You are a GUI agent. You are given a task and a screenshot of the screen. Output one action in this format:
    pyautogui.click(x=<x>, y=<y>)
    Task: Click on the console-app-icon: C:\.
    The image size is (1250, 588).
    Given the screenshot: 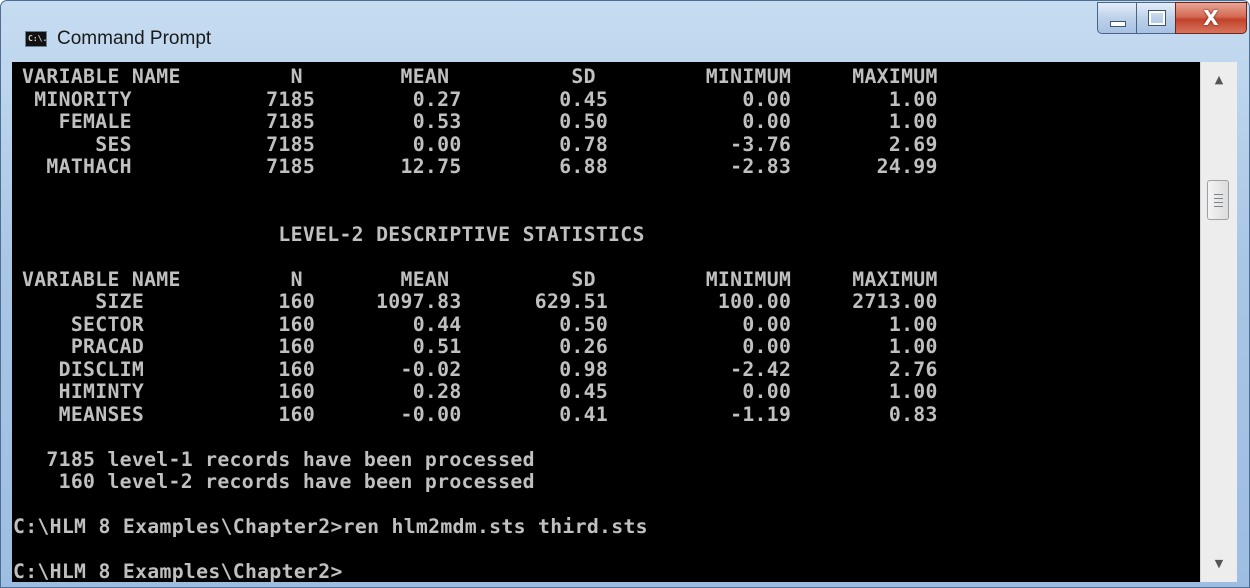 What is the action you would take?
    pyautogui.click(x=36, y=39)
    